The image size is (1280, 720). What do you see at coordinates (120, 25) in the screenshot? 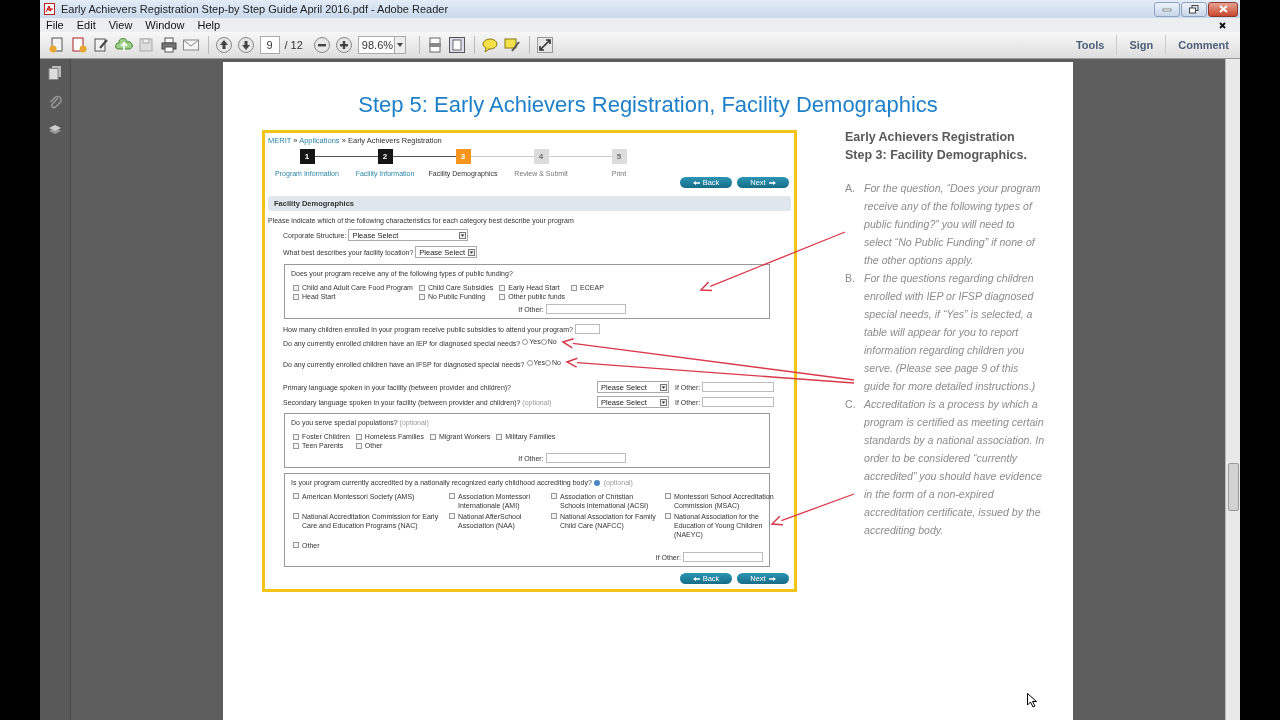
I see `menu-item: View` at bounding box center [120, 25].